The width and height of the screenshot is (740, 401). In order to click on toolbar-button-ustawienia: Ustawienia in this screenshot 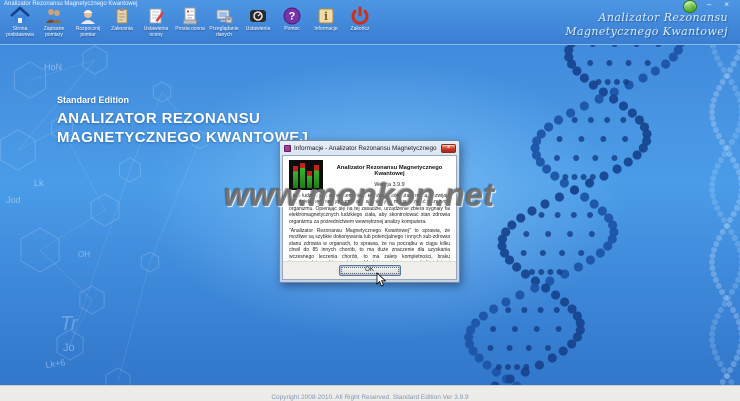, I will do `click(258, 22)`.